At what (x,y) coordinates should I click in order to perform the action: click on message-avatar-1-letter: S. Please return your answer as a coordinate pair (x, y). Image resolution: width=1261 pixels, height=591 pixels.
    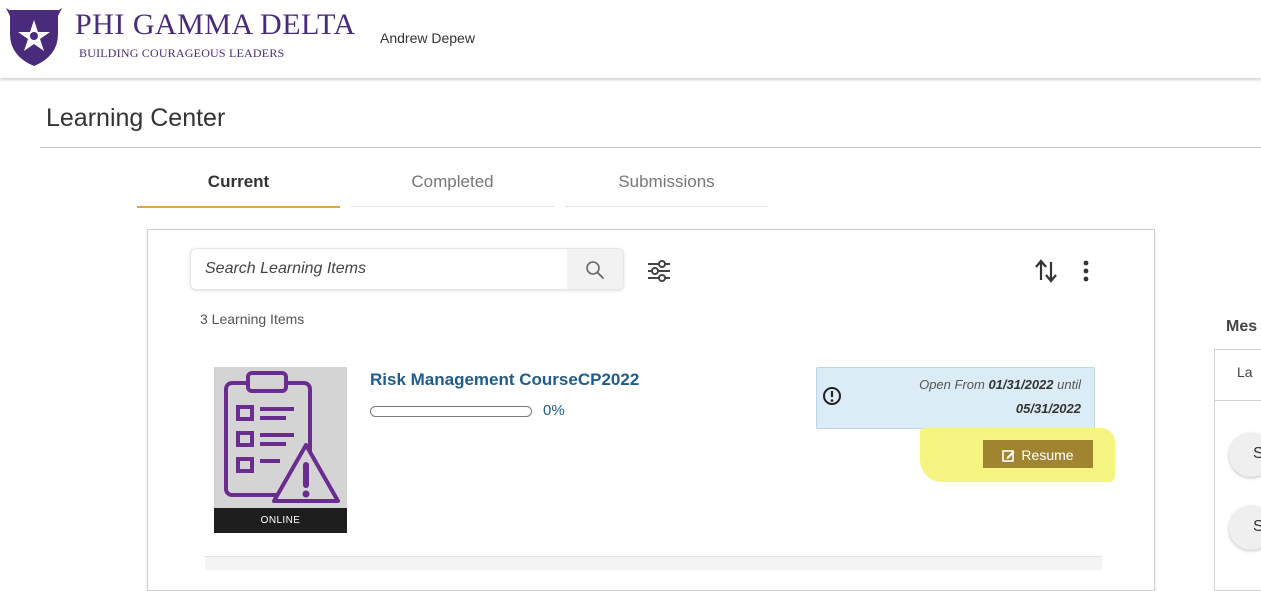
    Looking at the image, I should click on (1257, 453).